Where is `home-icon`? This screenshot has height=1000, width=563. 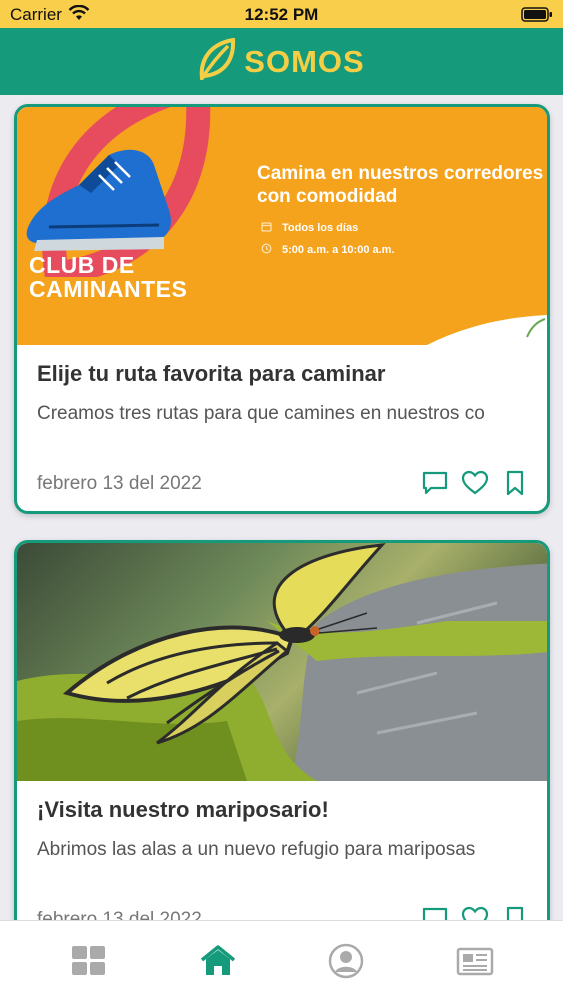
home-icon is located at coordinates (218, 960).